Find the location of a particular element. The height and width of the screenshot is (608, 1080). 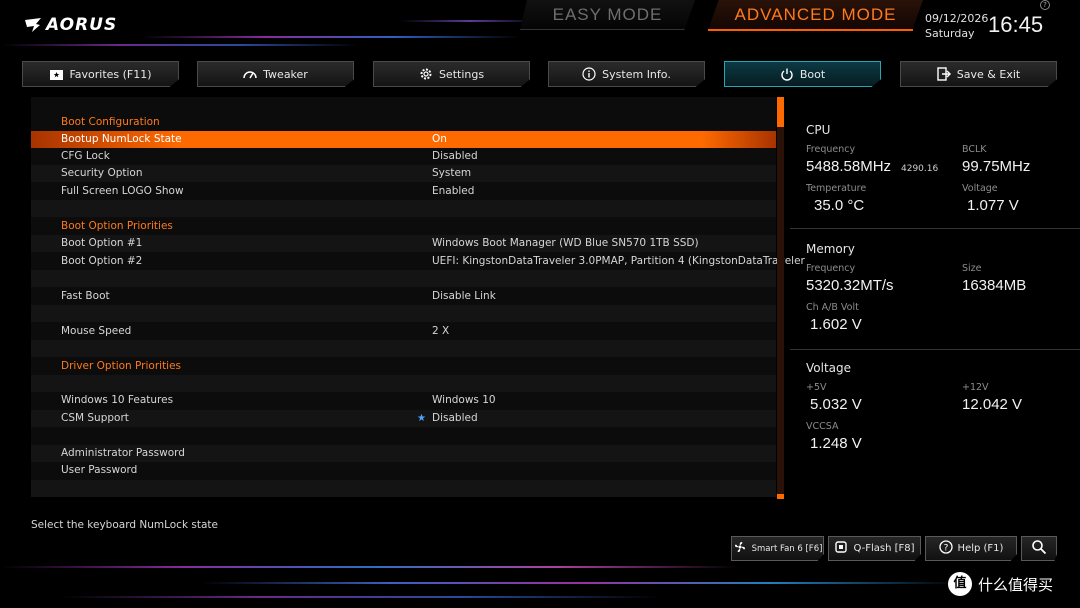

setting-row-user-password: User Password is located at coordinates (403, 470).